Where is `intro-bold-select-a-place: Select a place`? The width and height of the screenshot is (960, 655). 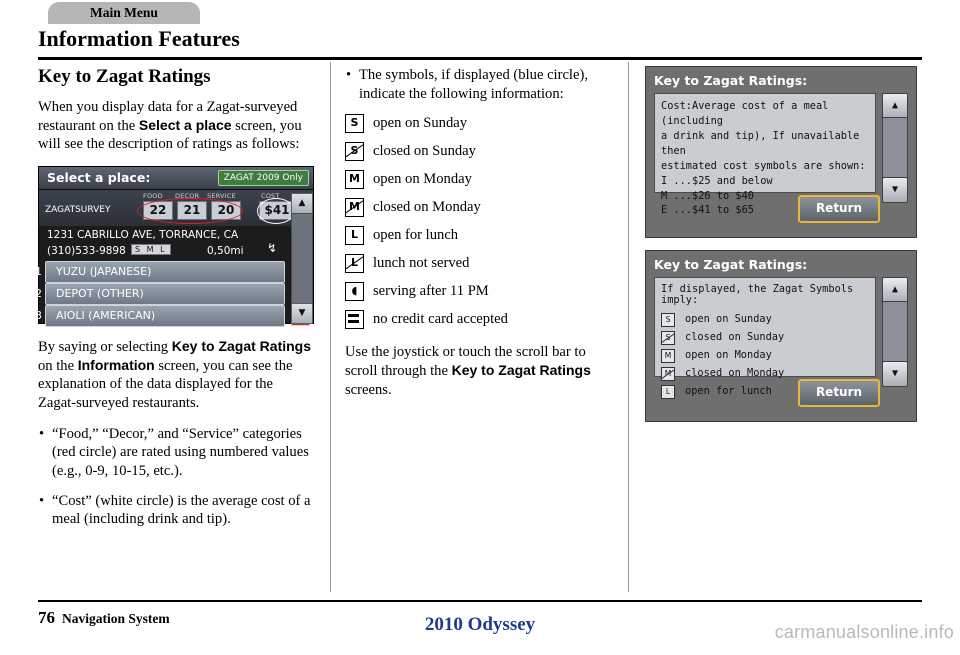 intro-bold-select-a-place: Select a place is located at coordinates (185, 124).